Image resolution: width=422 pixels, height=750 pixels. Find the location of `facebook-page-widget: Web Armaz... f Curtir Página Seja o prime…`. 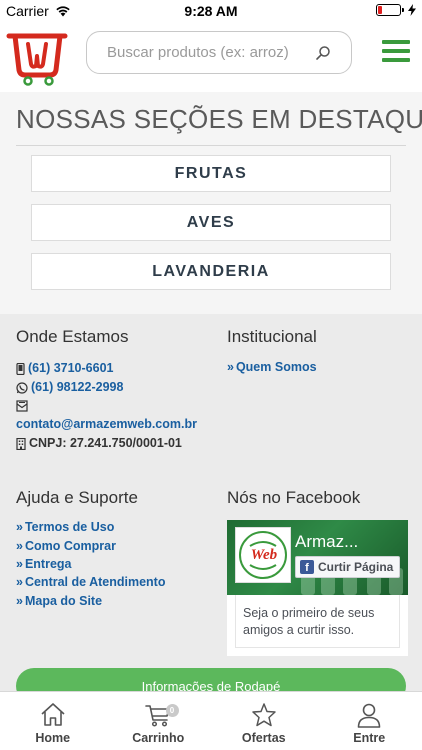

facebook-page-widget: Web Armaz... f Curtir Página Seja o prime… is located at coordinates (317, 588).